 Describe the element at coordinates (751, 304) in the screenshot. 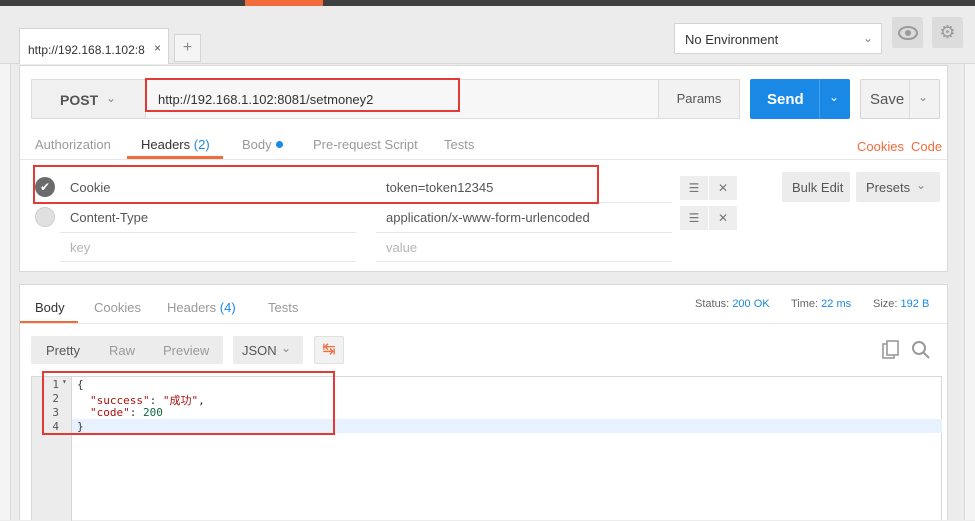

I see `status-value: 200 OK` at that location.